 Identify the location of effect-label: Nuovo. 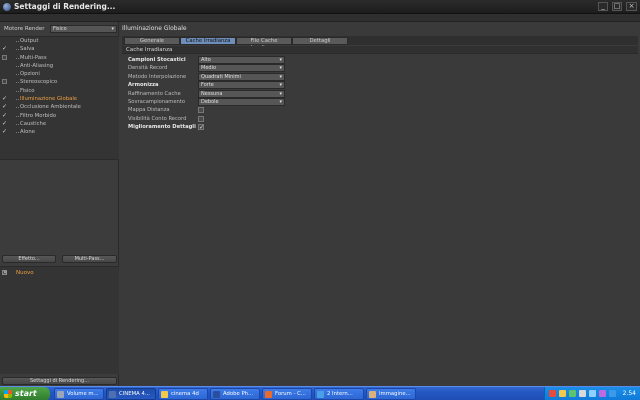
(25, 273).